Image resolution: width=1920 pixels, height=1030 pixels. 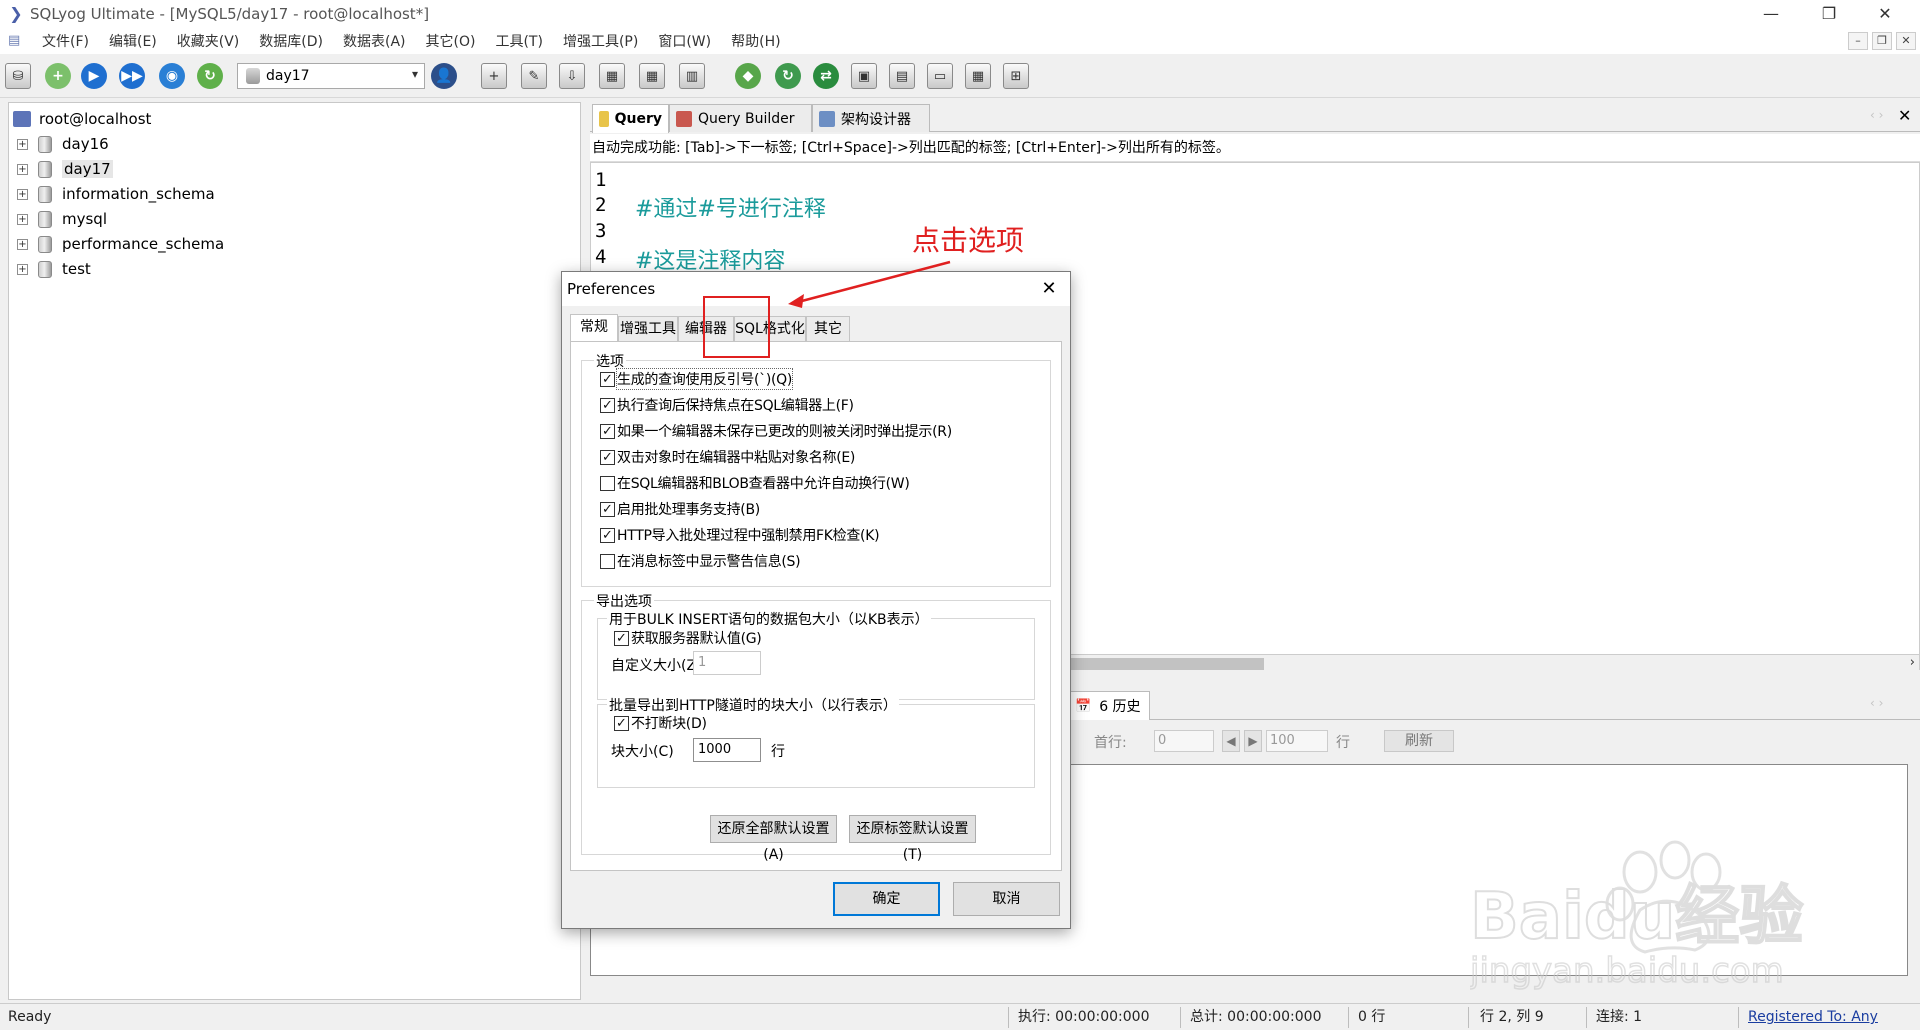 What do you see at coordinates (208, 41) in the screenshot?
I see `menu-favorites: 收藏夹(V)` at bounding box center [208, 41].